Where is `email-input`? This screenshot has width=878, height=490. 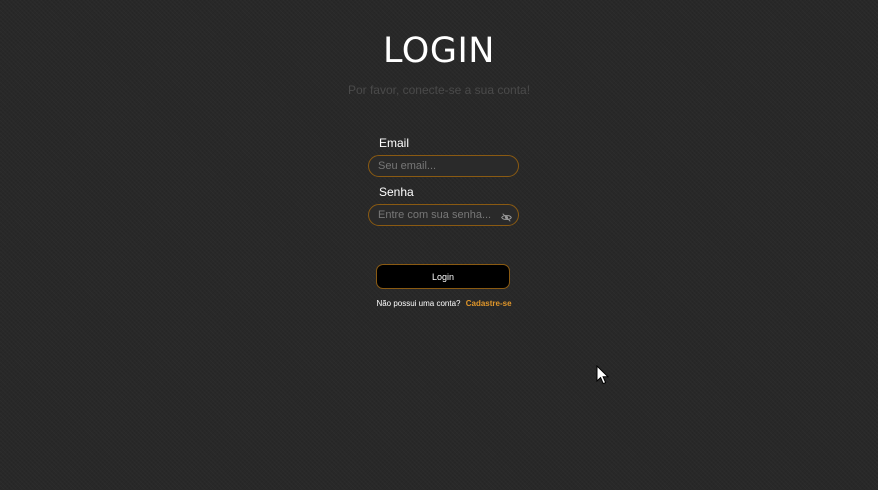 email-input is located at coordinates (445, 166).